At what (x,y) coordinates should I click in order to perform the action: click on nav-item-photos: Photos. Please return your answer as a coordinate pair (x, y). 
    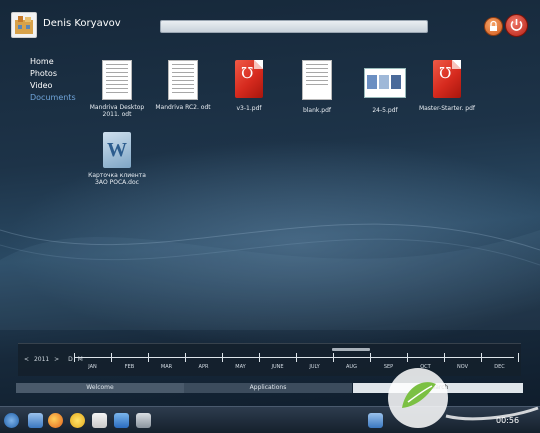
    Looking at the image, I should click on (53, 74).